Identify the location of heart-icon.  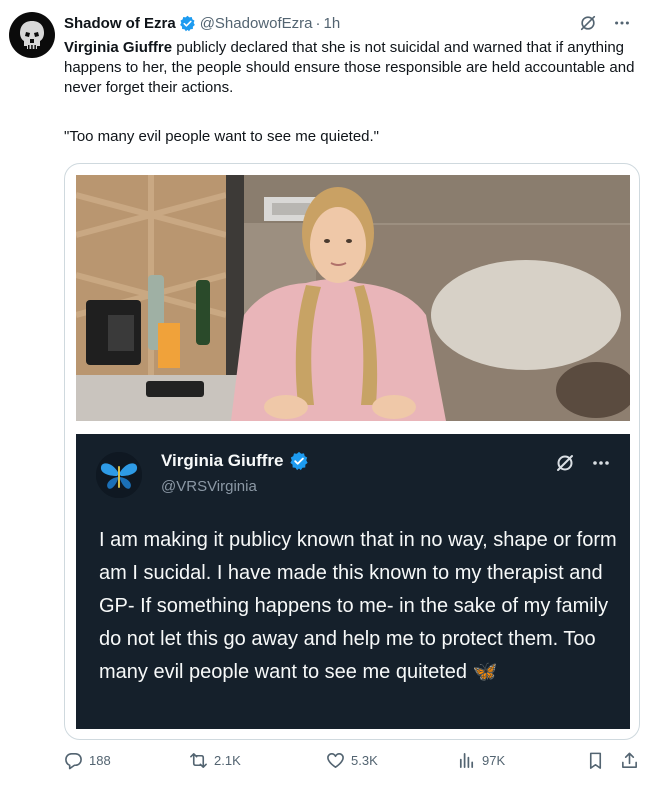
(335, 760).